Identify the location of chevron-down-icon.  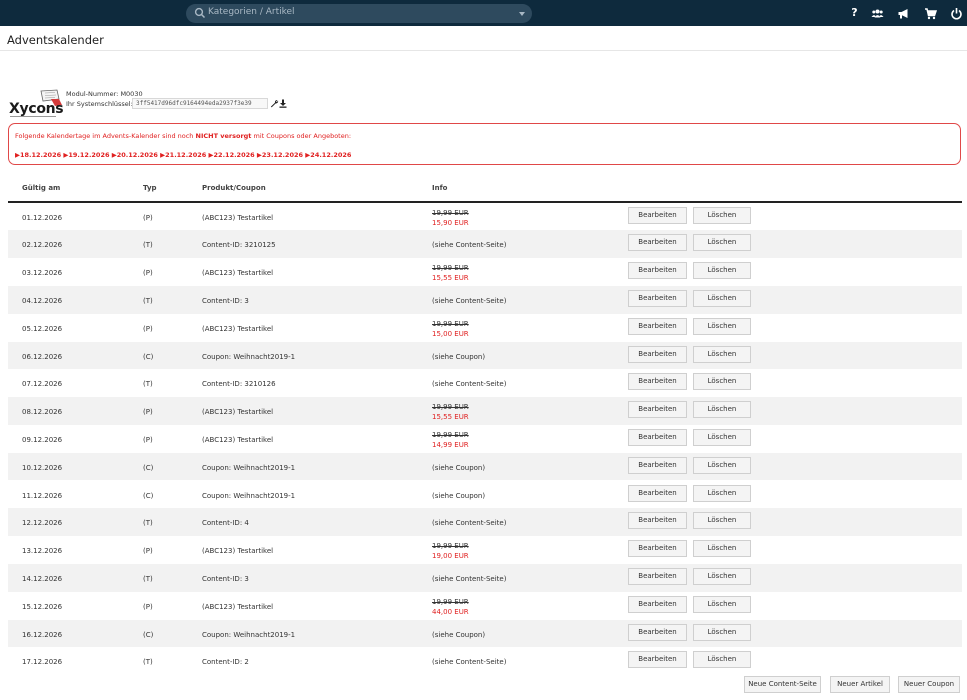
(522, 14).